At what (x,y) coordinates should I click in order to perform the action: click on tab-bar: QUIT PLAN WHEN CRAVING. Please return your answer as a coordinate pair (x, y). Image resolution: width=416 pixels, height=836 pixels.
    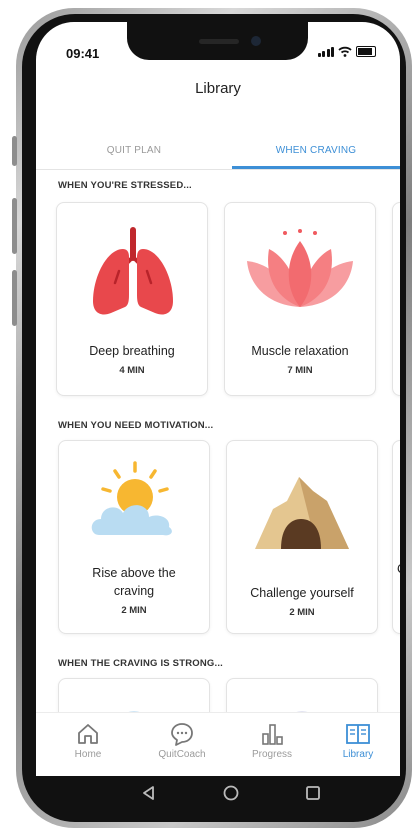
    Looking at the image, I should click on (218, 153).